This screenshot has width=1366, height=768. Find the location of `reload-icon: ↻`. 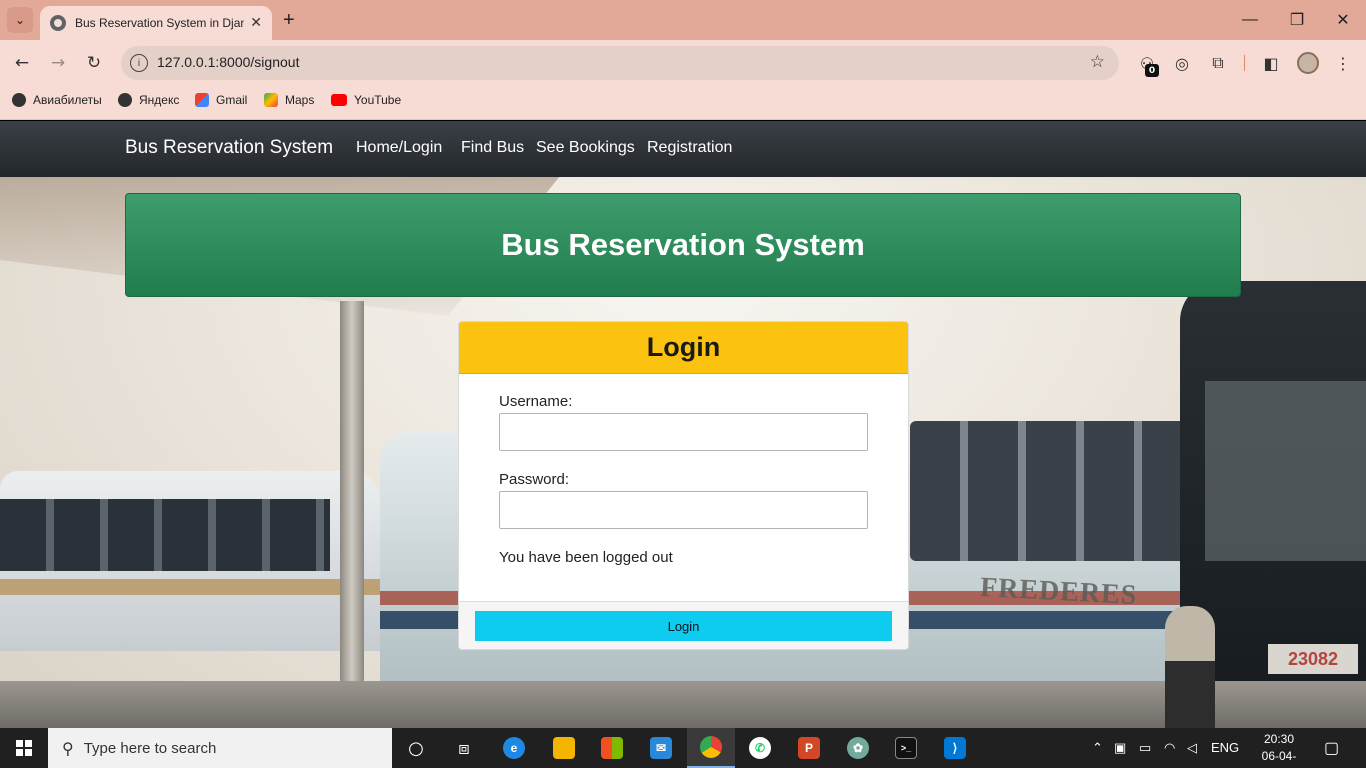

reload-icon: ↻ is located at coordinates (94, 63).